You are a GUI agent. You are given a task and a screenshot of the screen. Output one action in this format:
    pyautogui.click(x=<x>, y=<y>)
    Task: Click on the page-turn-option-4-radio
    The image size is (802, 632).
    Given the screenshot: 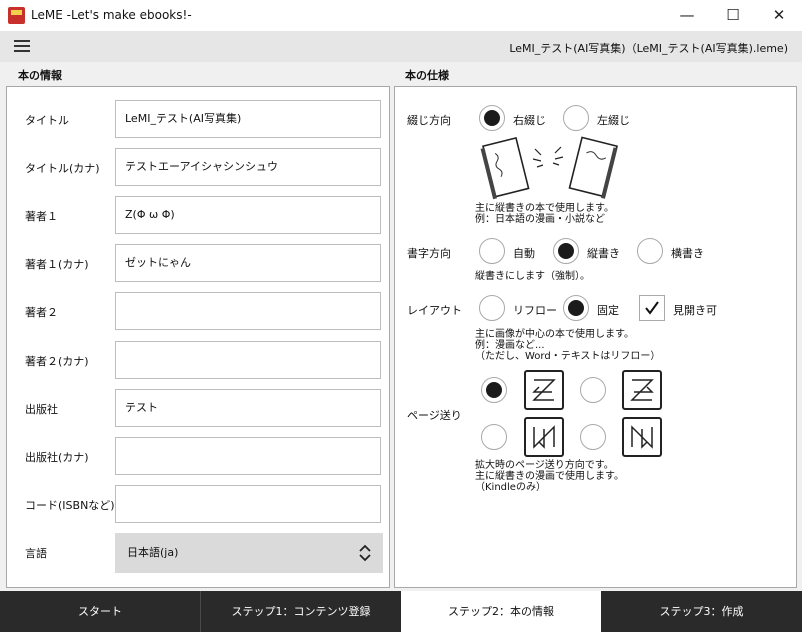 What is the action you would take?
    pyautogui.click(x=593, y=437)
    